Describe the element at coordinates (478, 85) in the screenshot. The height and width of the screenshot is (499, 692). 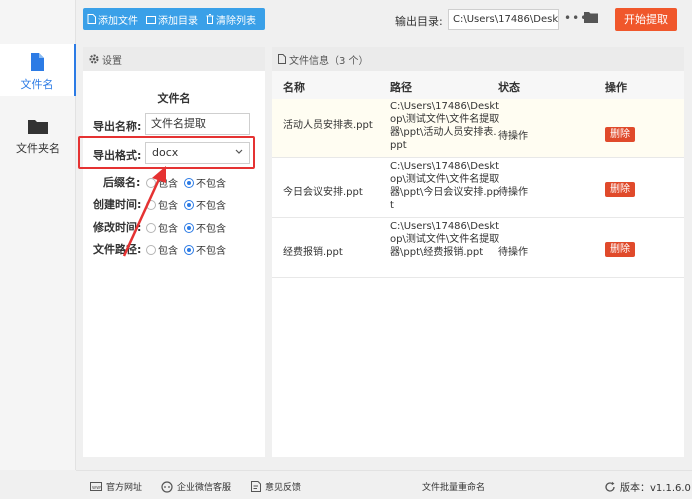
I see `table-header: 名称 路径 状态 操作` at that location.